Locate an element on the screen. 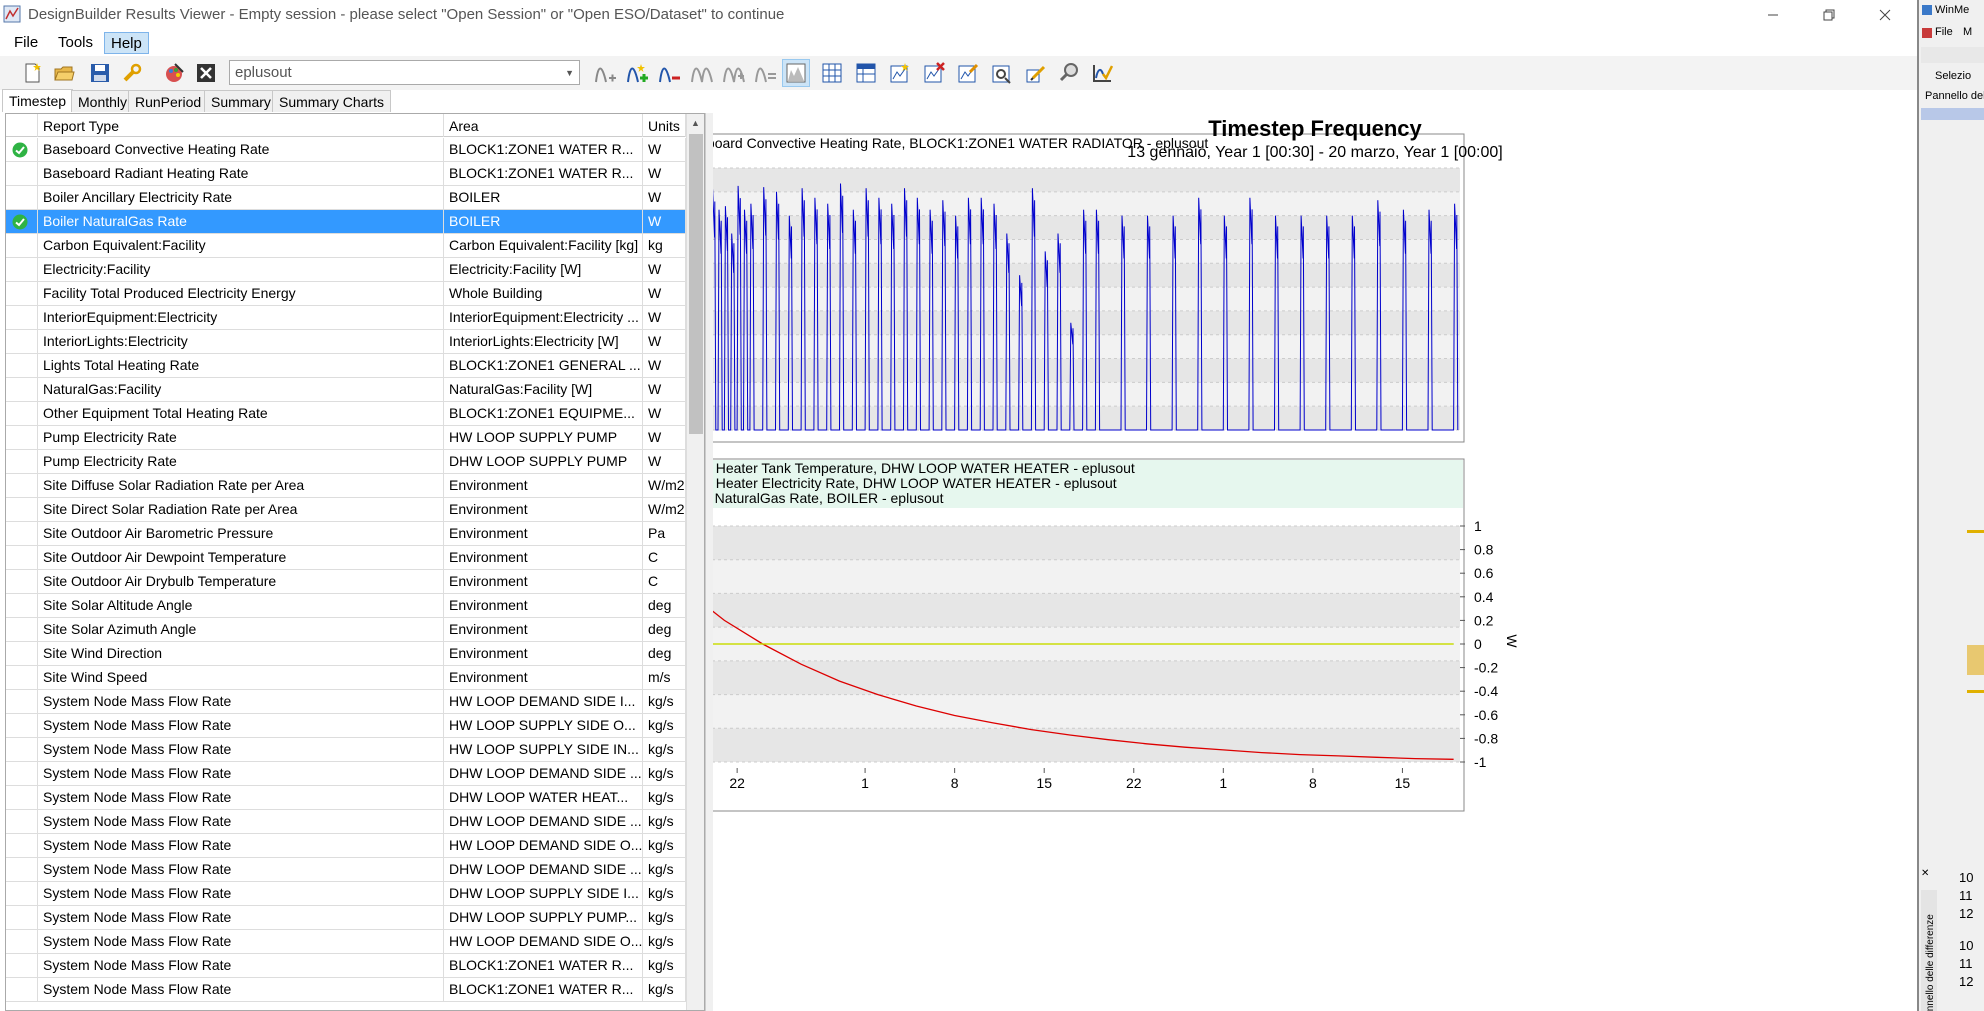  tab-runperiod: RunPeriod is located at coordinates (168, 101).